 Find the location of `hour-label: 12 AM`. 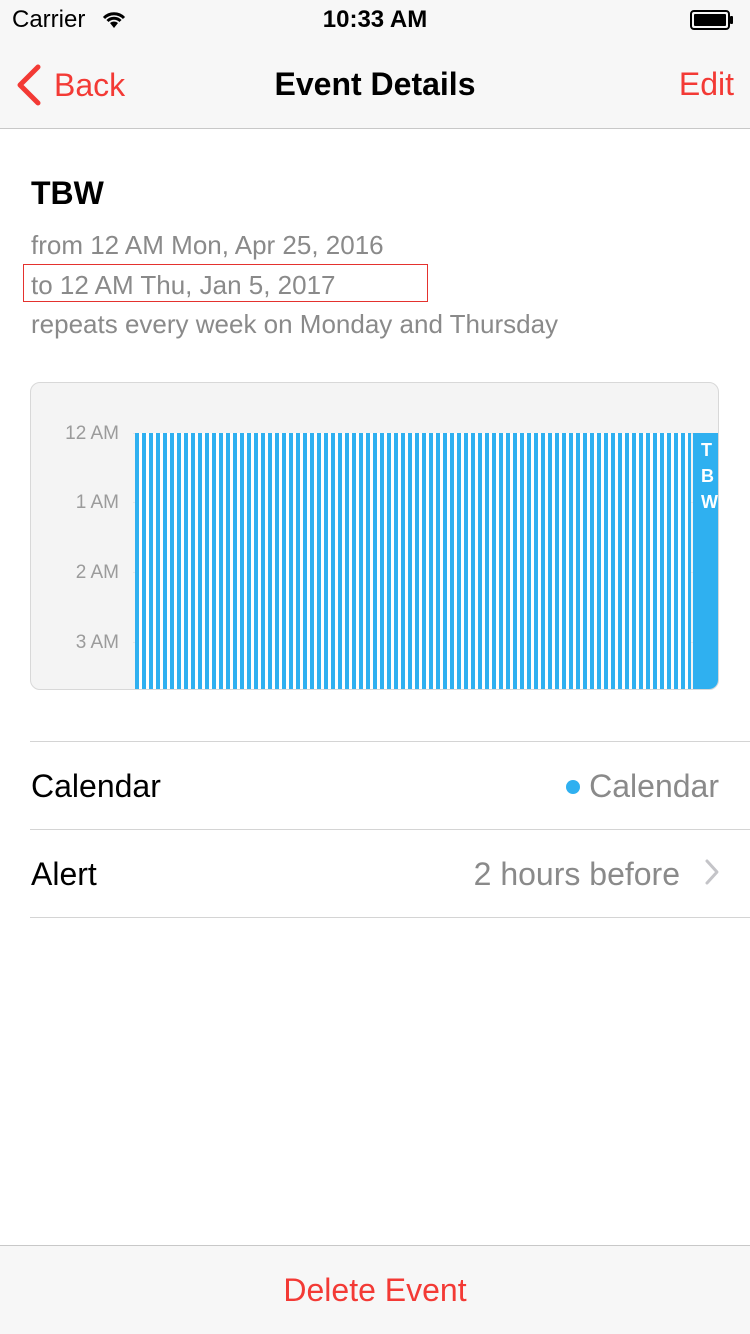

hour-label: 12 AM is located at coordinates (92, 433).